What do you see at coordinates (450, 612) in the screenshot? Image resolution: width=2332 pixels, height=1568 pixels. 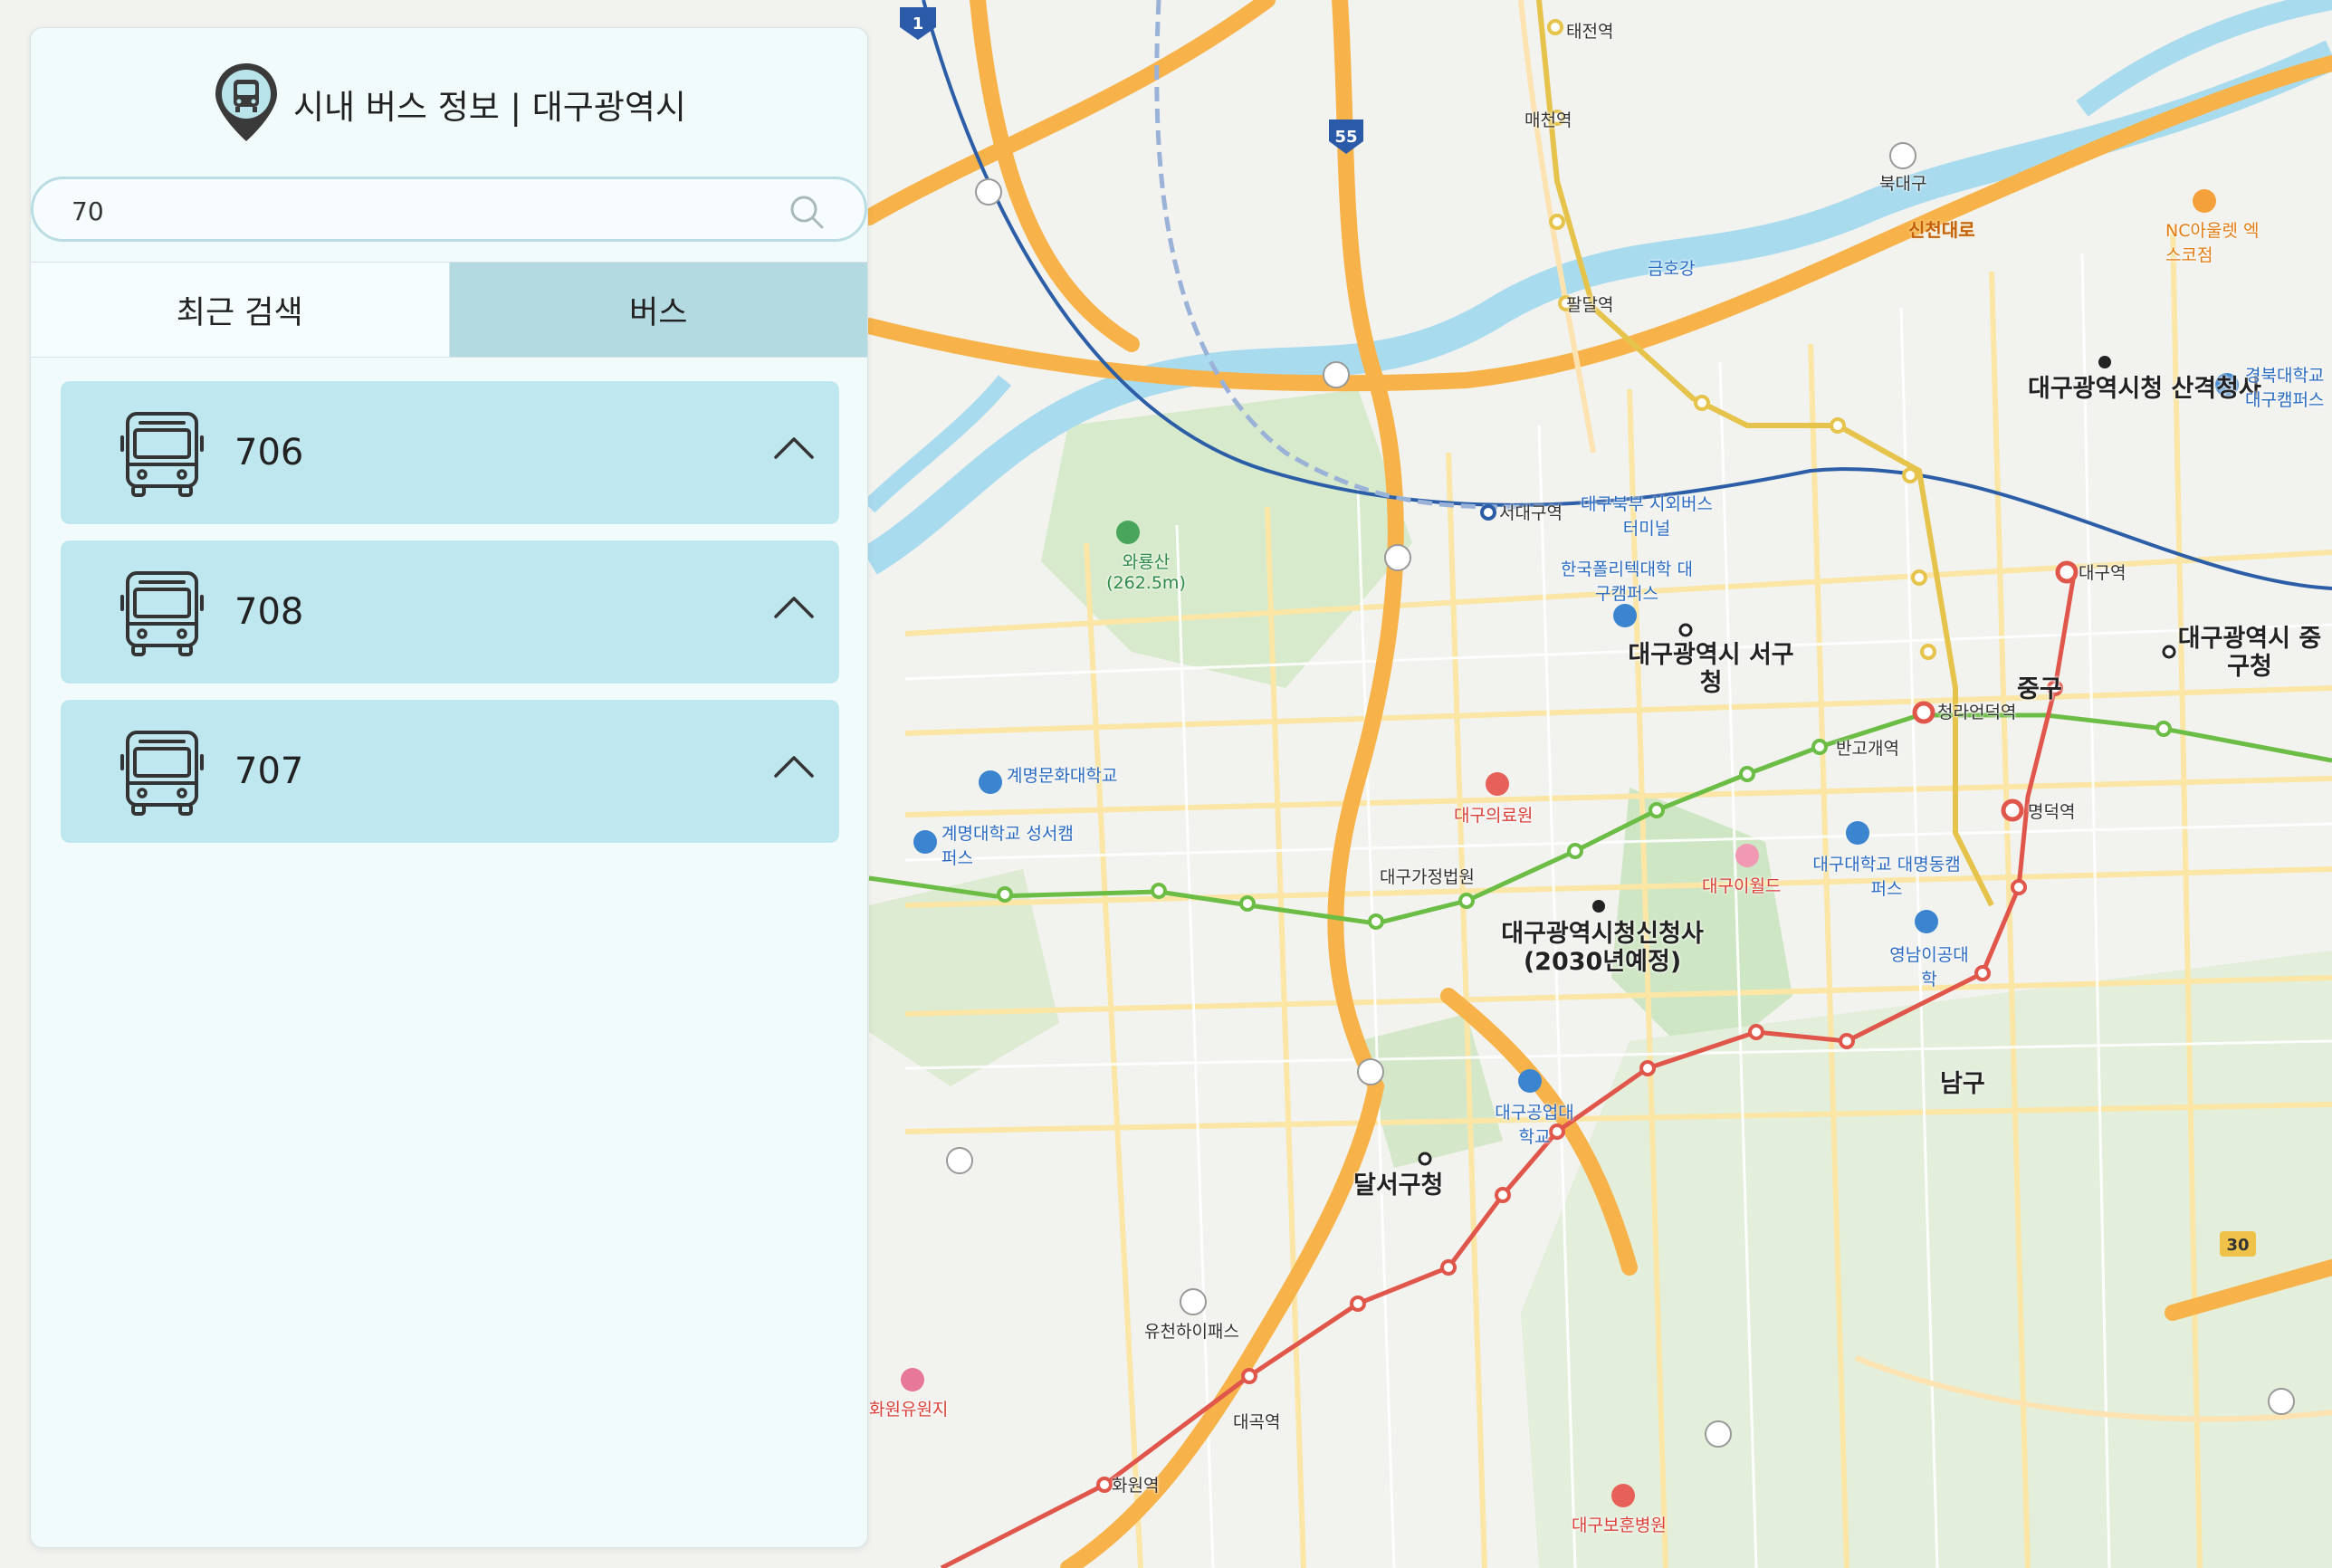 I see `bus-route-item-708: 708` at bounding box center [450, 612].